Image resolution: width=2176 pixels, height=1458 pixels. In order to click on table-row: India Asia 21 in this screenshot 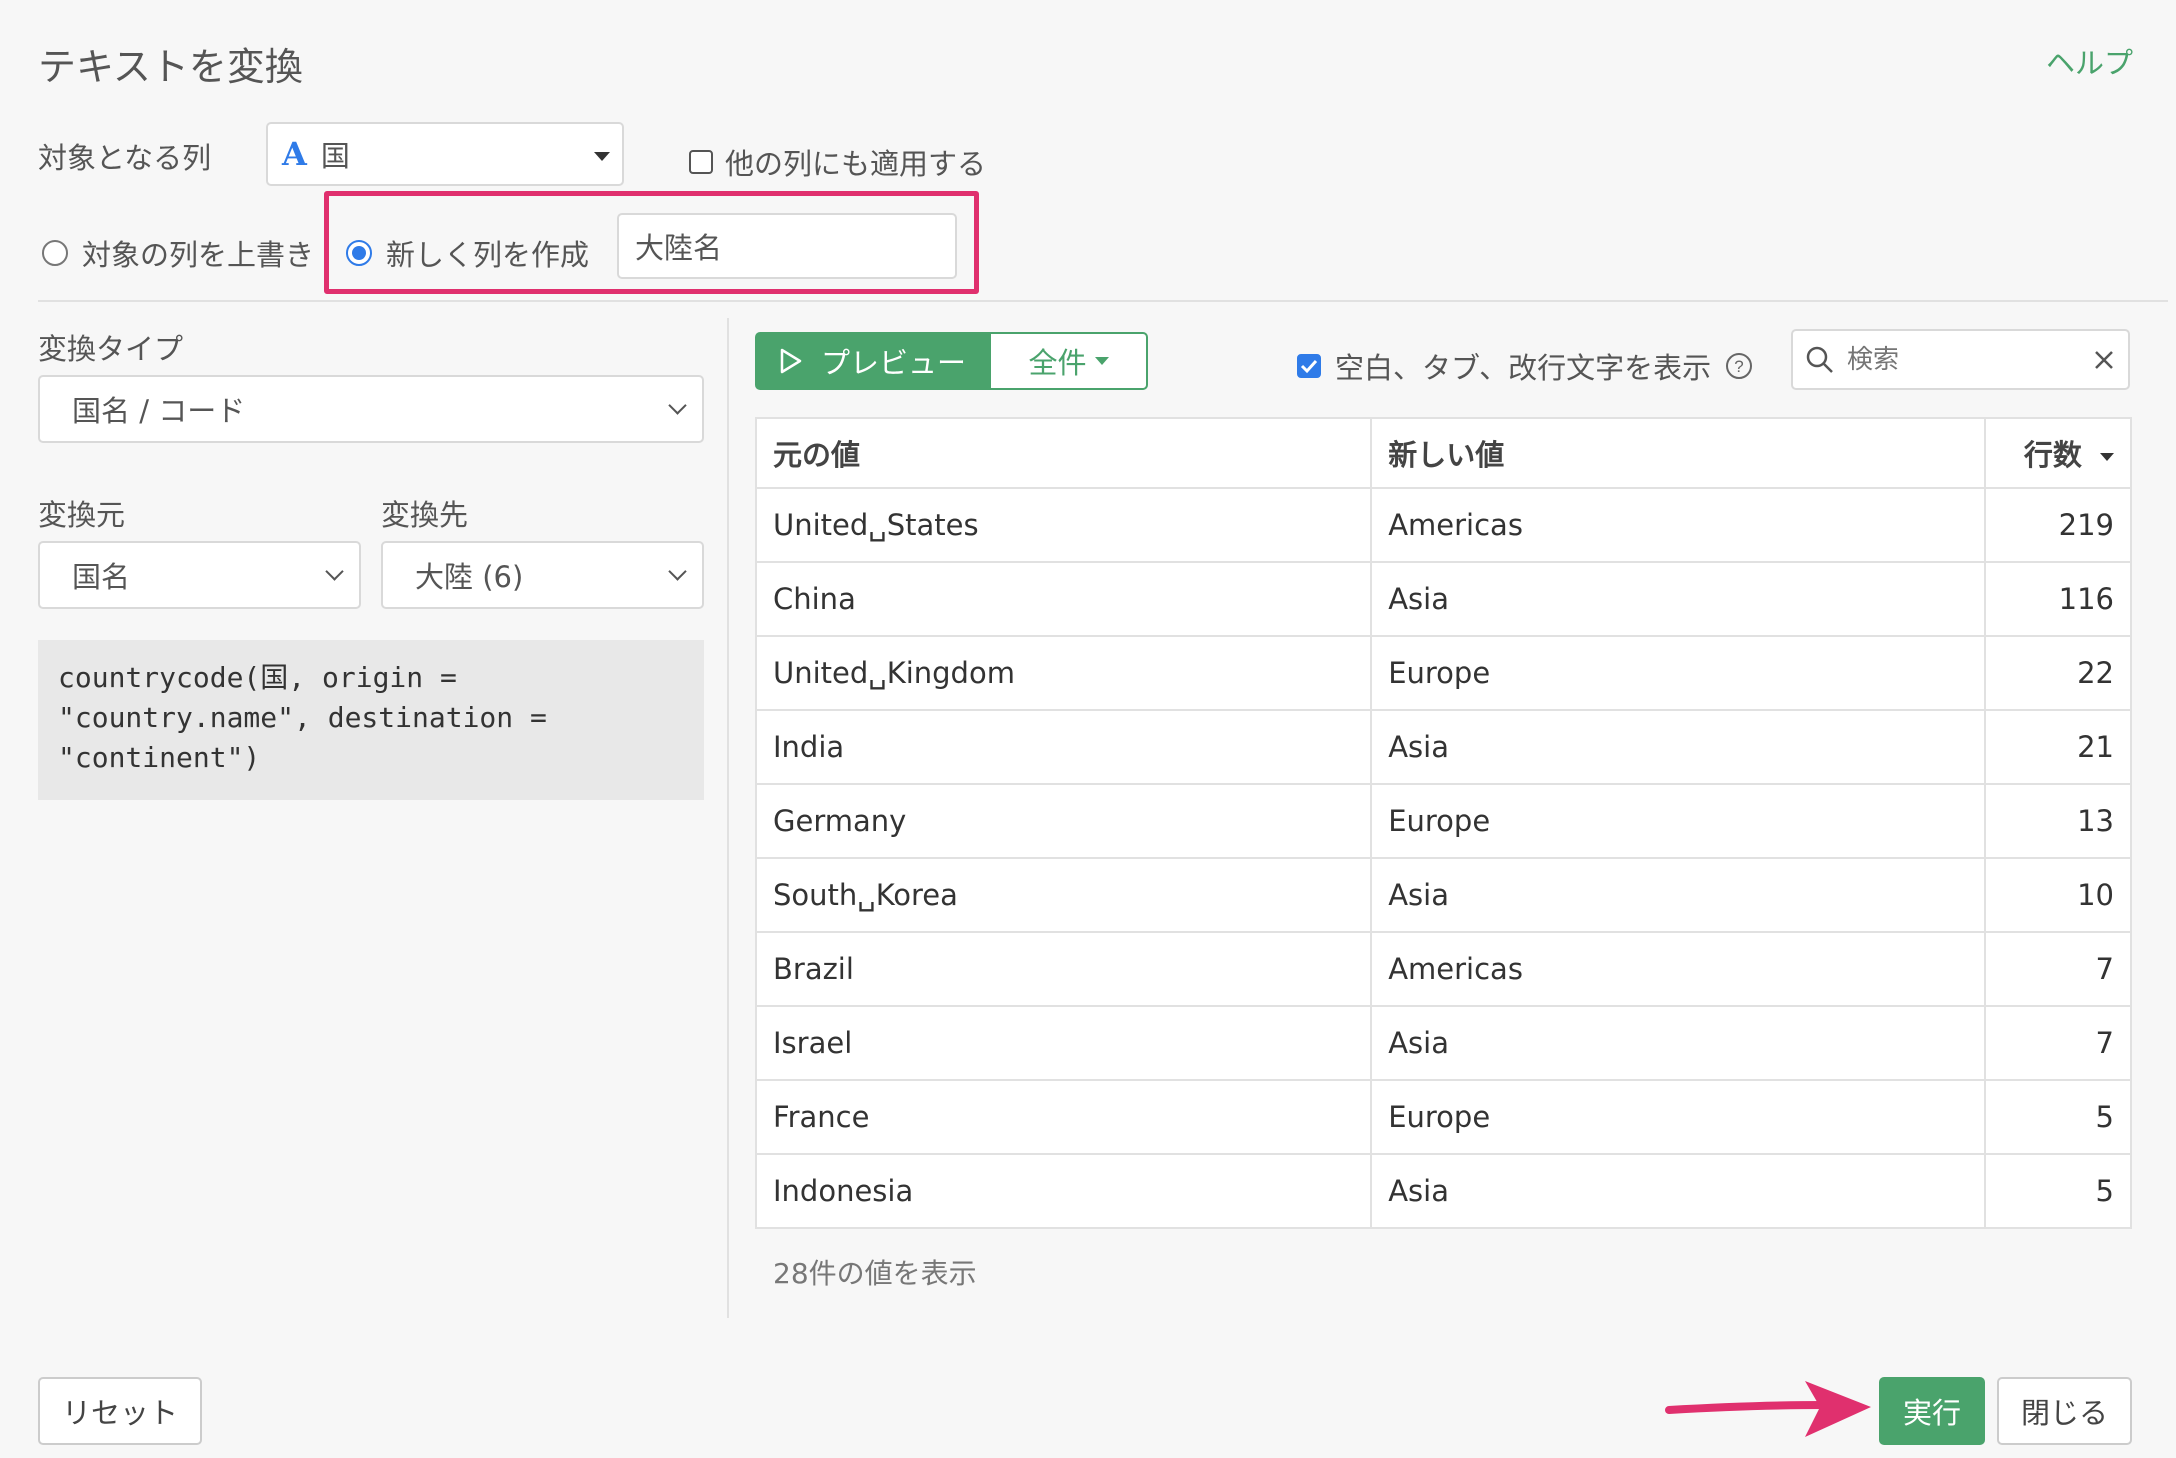, I will do `click(1443, 747)`.